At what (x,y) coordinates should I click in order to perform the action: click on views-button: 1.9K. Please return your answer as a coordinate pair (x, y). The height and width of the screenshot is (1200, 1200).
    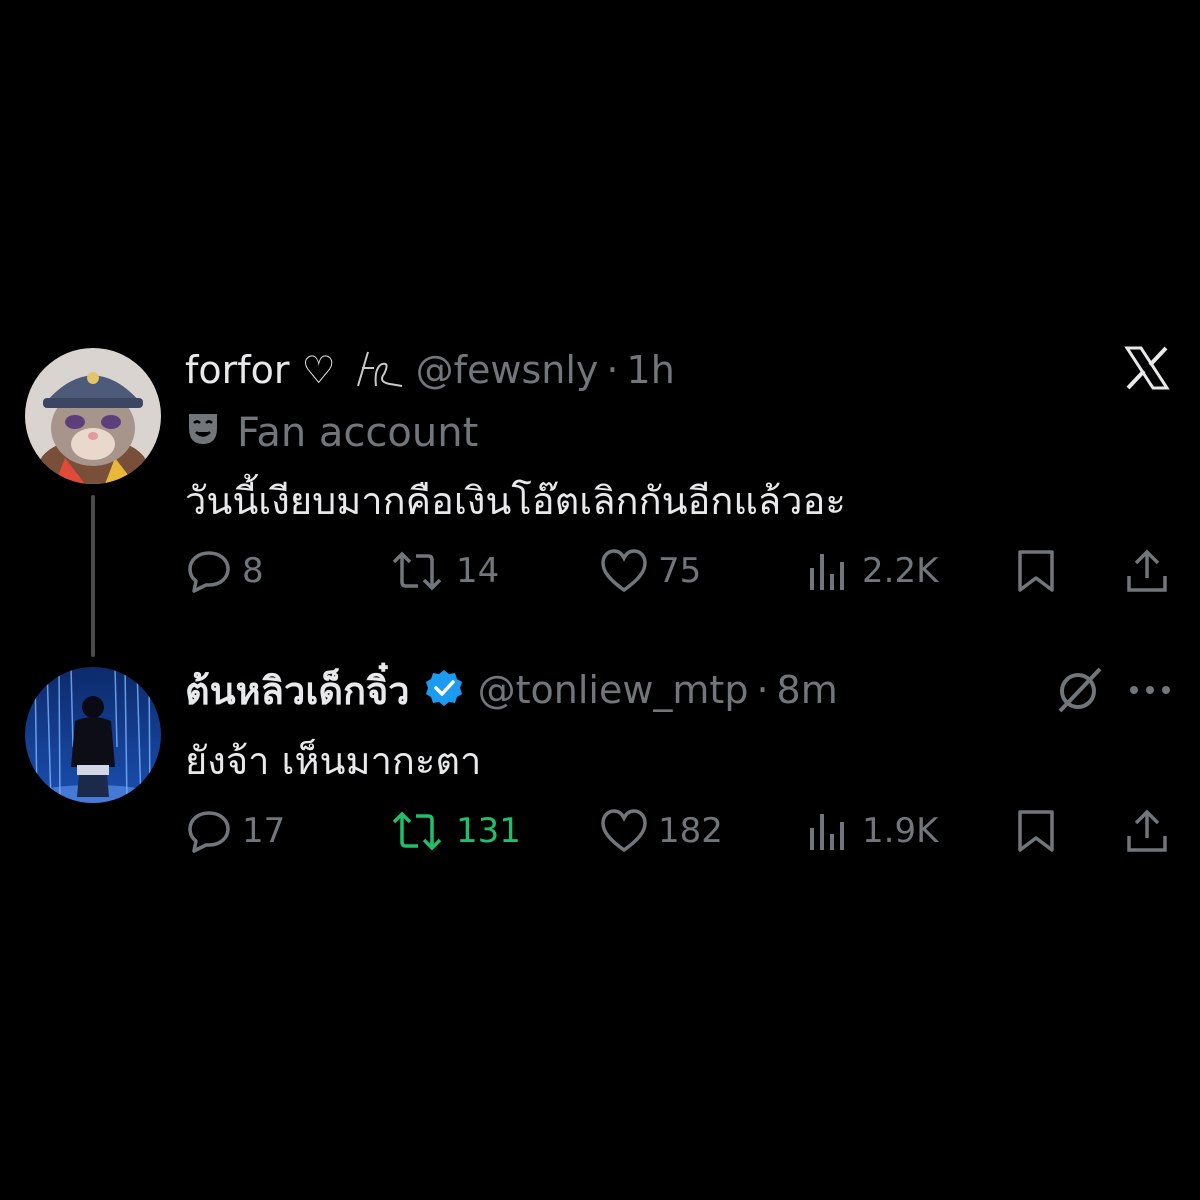
    Looking at the image, I should click on (873, 831).